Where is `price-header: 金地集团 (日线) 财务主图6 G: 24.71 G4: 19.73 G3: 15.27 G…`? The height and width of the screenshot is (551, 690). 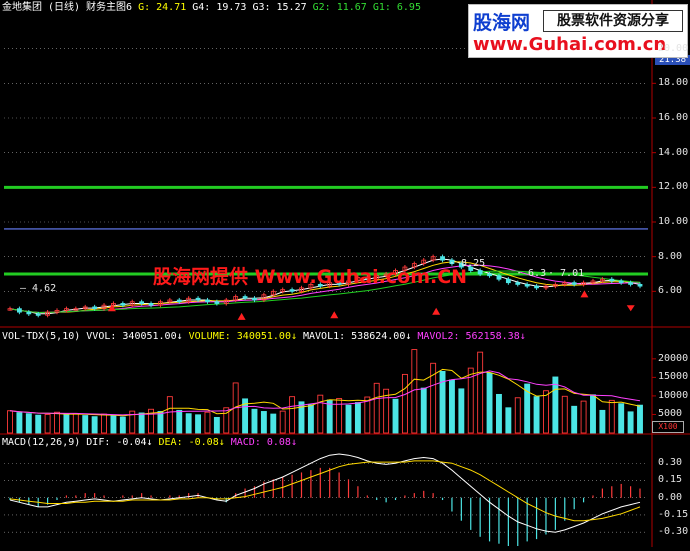
price-header: 金地集团 (日线) 财务主图6 G: 24.71 G4: 19.73 G3: 15.27 G… is located at coordinates (217, 8).